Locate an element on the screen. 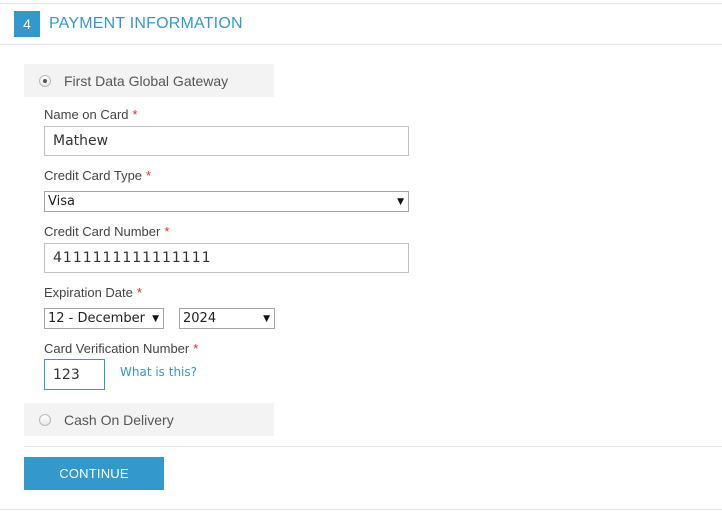  payment-method-label: Cash On Delivery is located at coordinates (119, 419).